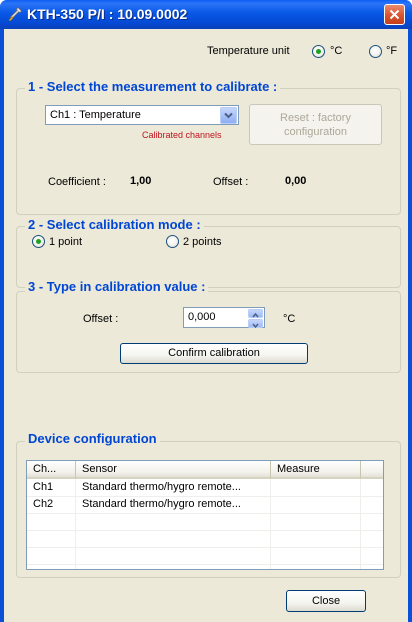 This screenshot has width=412, height=622. What do you see at coordinates (95, 115) in the screenshot?
I see `channel-select-value: Ch1 : Temperature` at bounding box center [95, 115].